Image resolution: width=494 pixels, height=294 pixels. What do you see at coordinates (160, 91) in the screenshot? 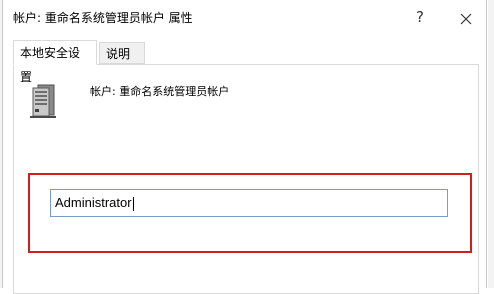
I see `policy-label: 帐户: 重命名系统管理员帐户` at bounding box center [160, 91].